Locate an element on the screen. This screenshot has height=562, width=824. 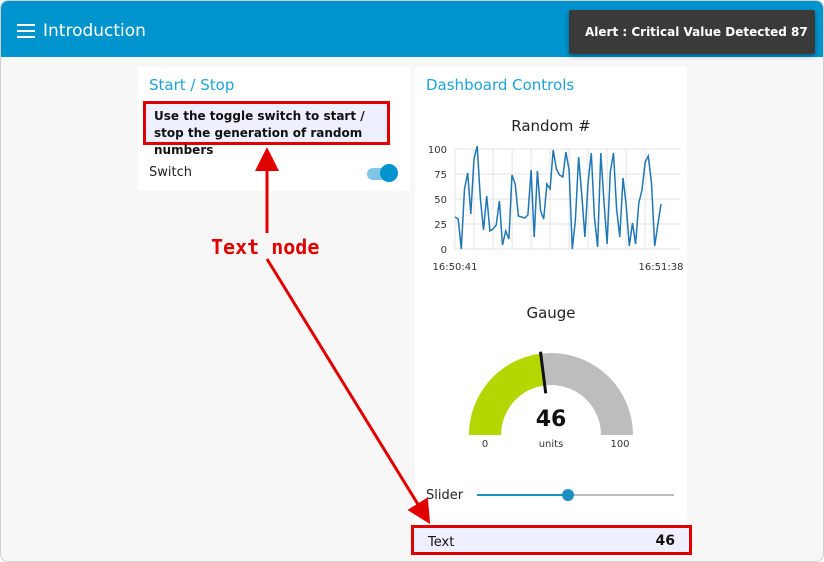
annotation-arrows is located at coordinates (343, 336).